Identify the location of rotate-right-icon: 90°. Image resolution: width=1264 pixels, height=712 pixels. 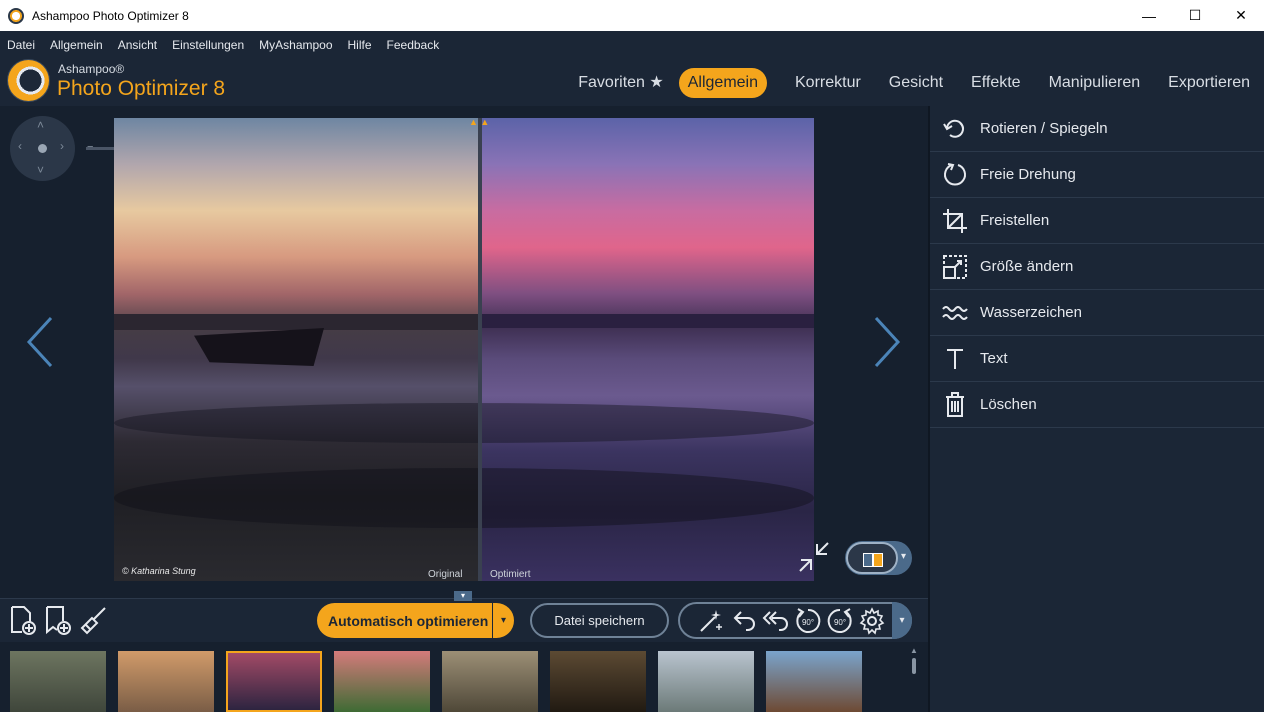
(840, 621).